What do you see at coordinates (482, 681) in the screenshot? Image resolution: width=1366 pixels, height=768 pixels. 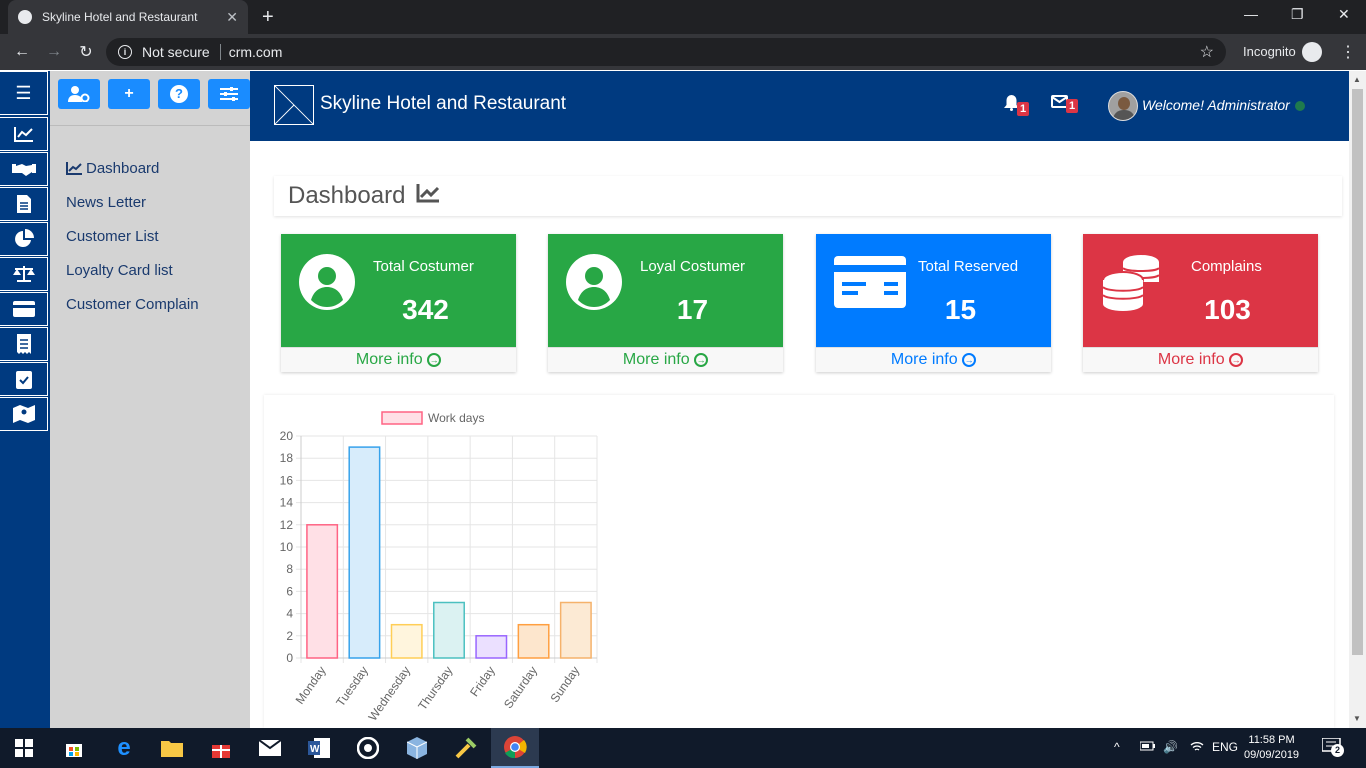 I see `x-tick-label: Friday` at bounding box center [482, 681].